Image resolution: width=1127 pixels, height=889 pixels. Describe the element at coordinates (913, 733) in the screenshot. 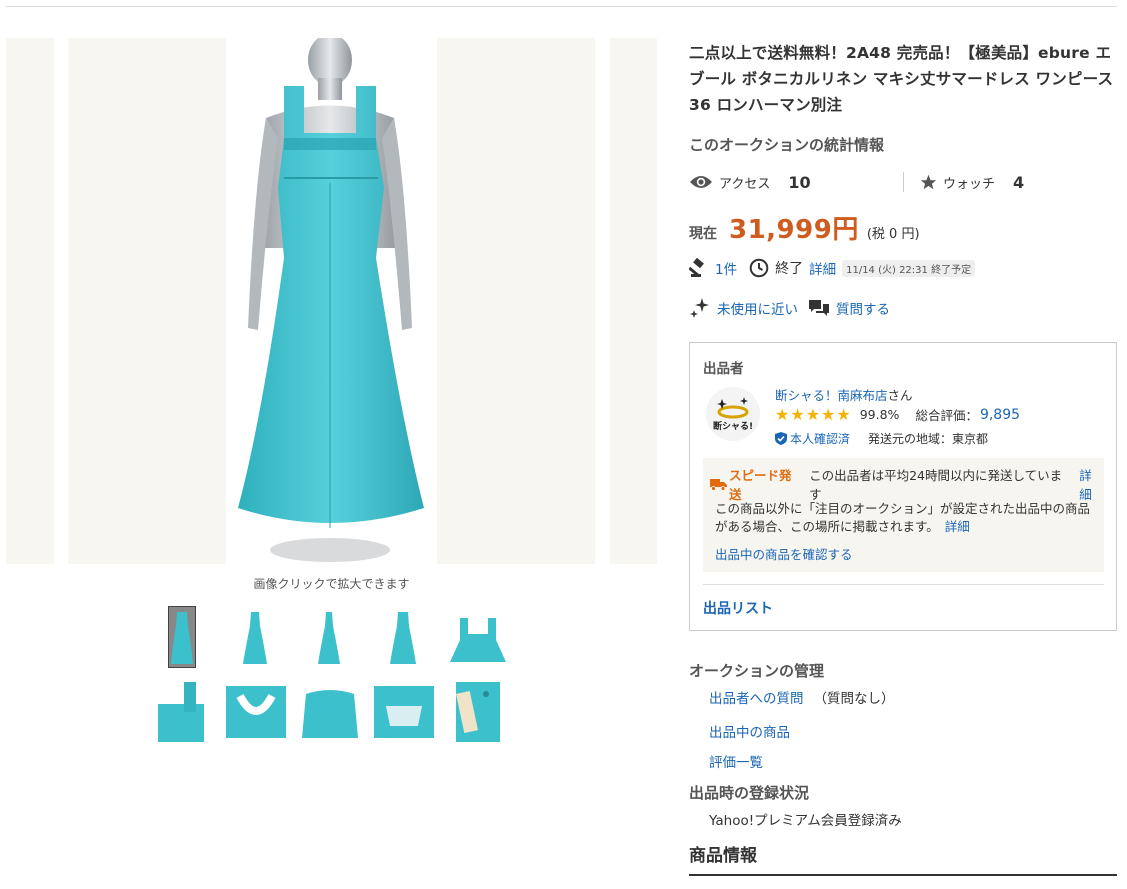

I see `items-item: 出品中の商品` at that location.